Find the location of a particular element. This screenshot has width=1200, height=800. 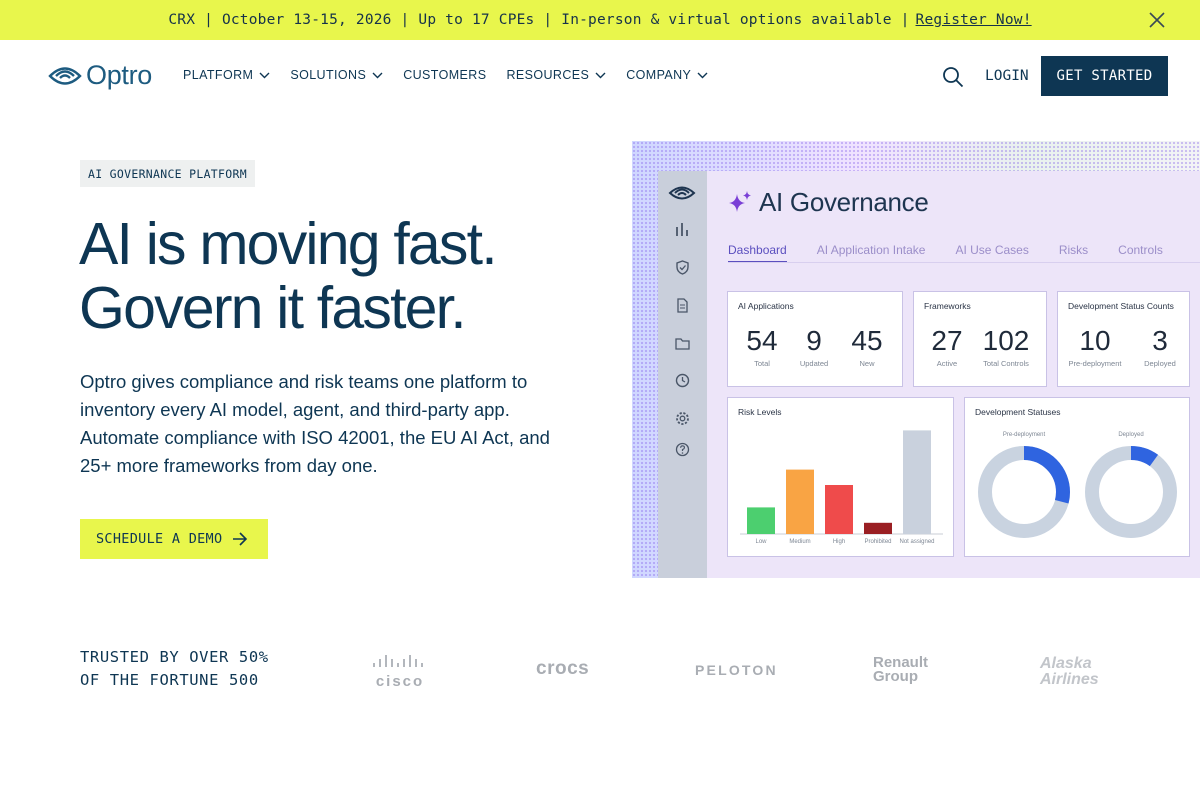

stat-value: 102 is located at coordinates (1006, 340).